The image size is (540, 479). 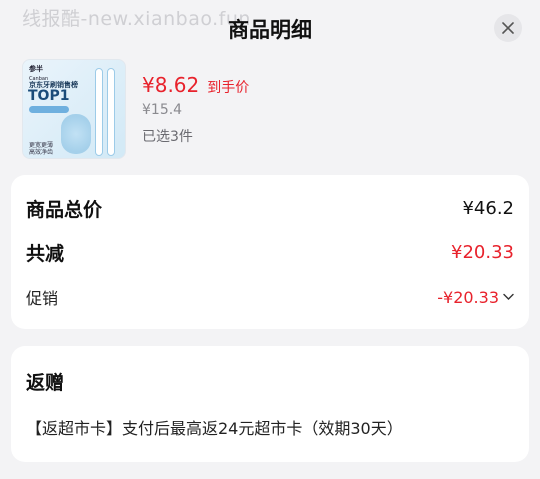 What do you see at coordinates (270, 297) in the screenshot?
I see `promo-row: 促销 -¥20.33` at bounding box center [270, 297].